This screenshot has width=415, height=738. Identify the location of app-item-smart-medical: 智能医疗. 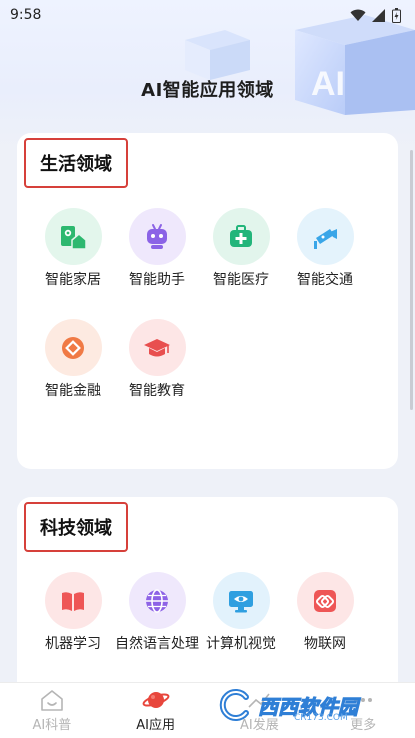
(241, 248).